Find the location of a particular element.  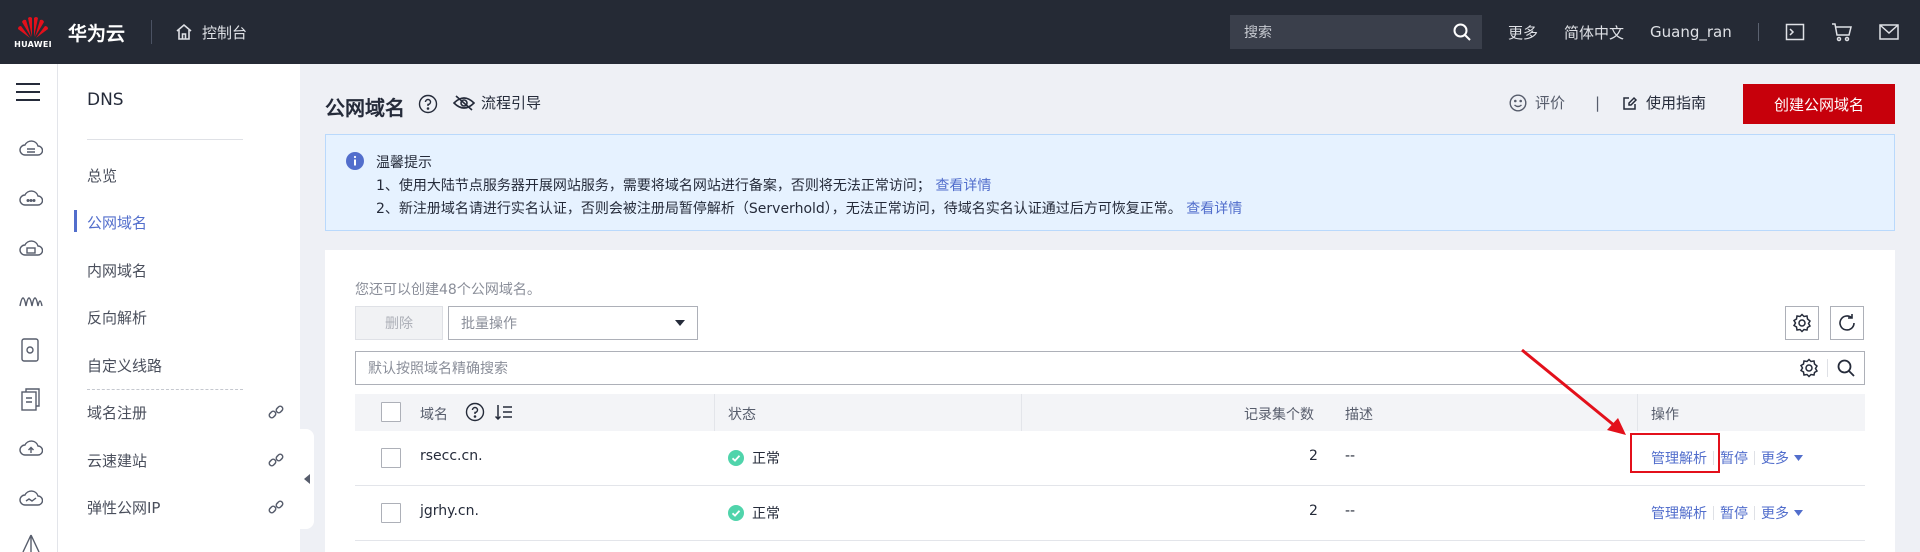

smile-icon is located at coordinates (1518, 102).